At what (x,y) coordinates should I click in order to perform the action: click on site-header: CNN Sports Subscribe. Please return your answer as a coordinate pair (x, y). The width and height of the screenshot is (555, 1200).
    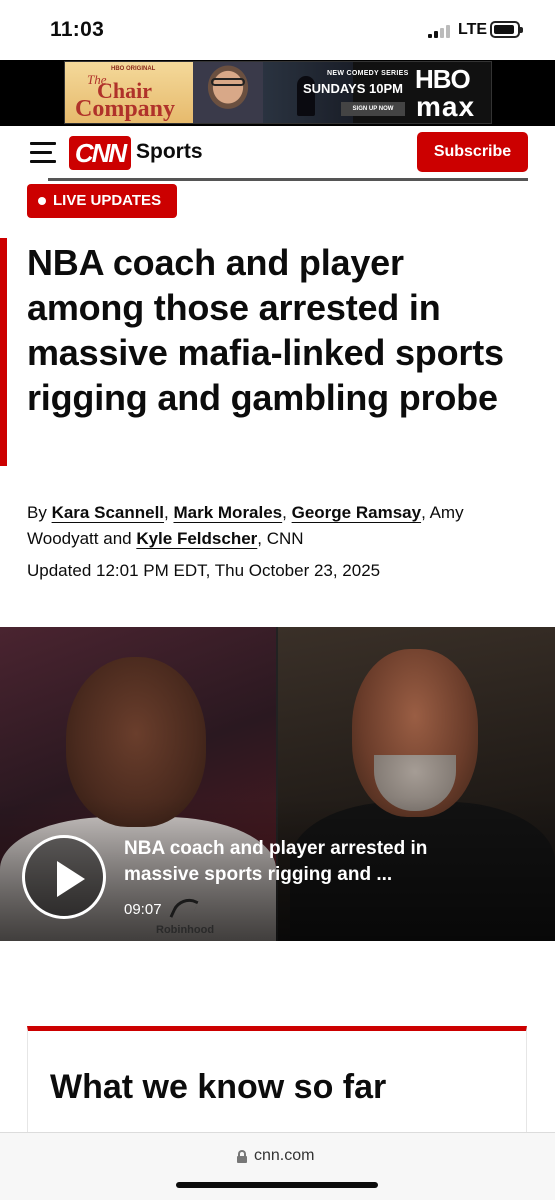
    Looking at the image, I should click on (277, 155).